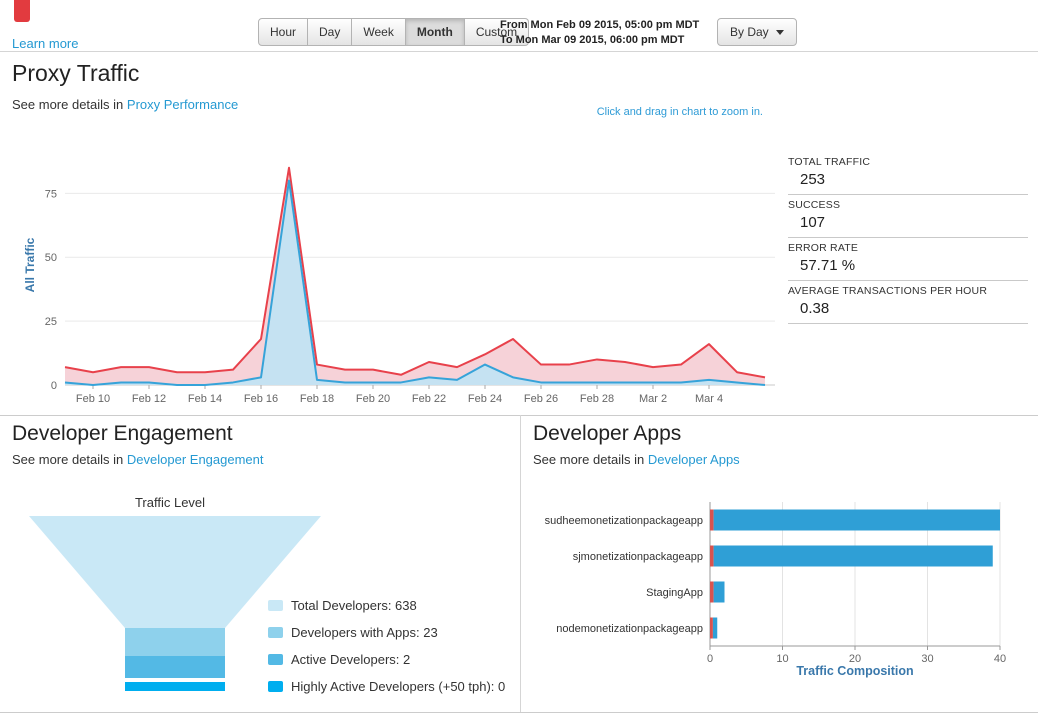  Describe the element at coordinates (888, 291) in the screenshot. I see `stat-label: AVERAGE TRANSACTIONS PER HOUR` at that location.